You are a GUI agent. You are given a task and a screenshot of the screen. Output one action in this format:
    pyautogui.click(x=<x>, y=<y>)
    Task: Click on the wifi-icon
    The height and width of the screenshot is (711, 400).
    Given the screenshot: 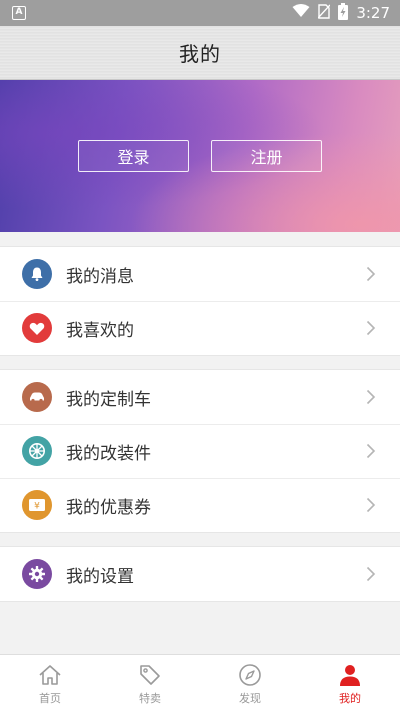 What is the action you would take?
    pyautogui.click(x=301, y=13)
    